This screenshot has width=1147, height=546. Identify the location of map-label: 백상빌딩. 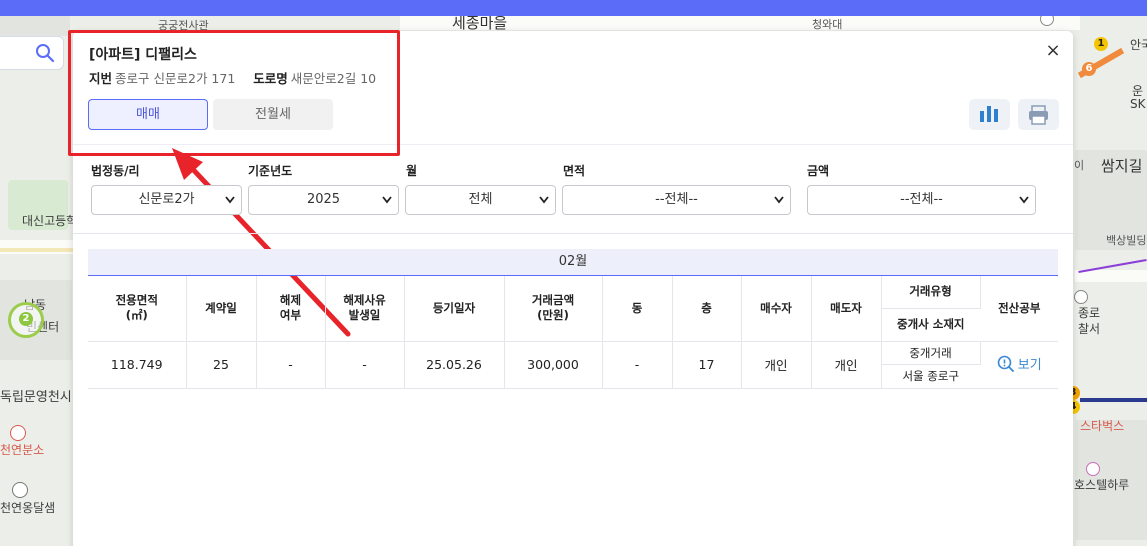
(1126, 240).